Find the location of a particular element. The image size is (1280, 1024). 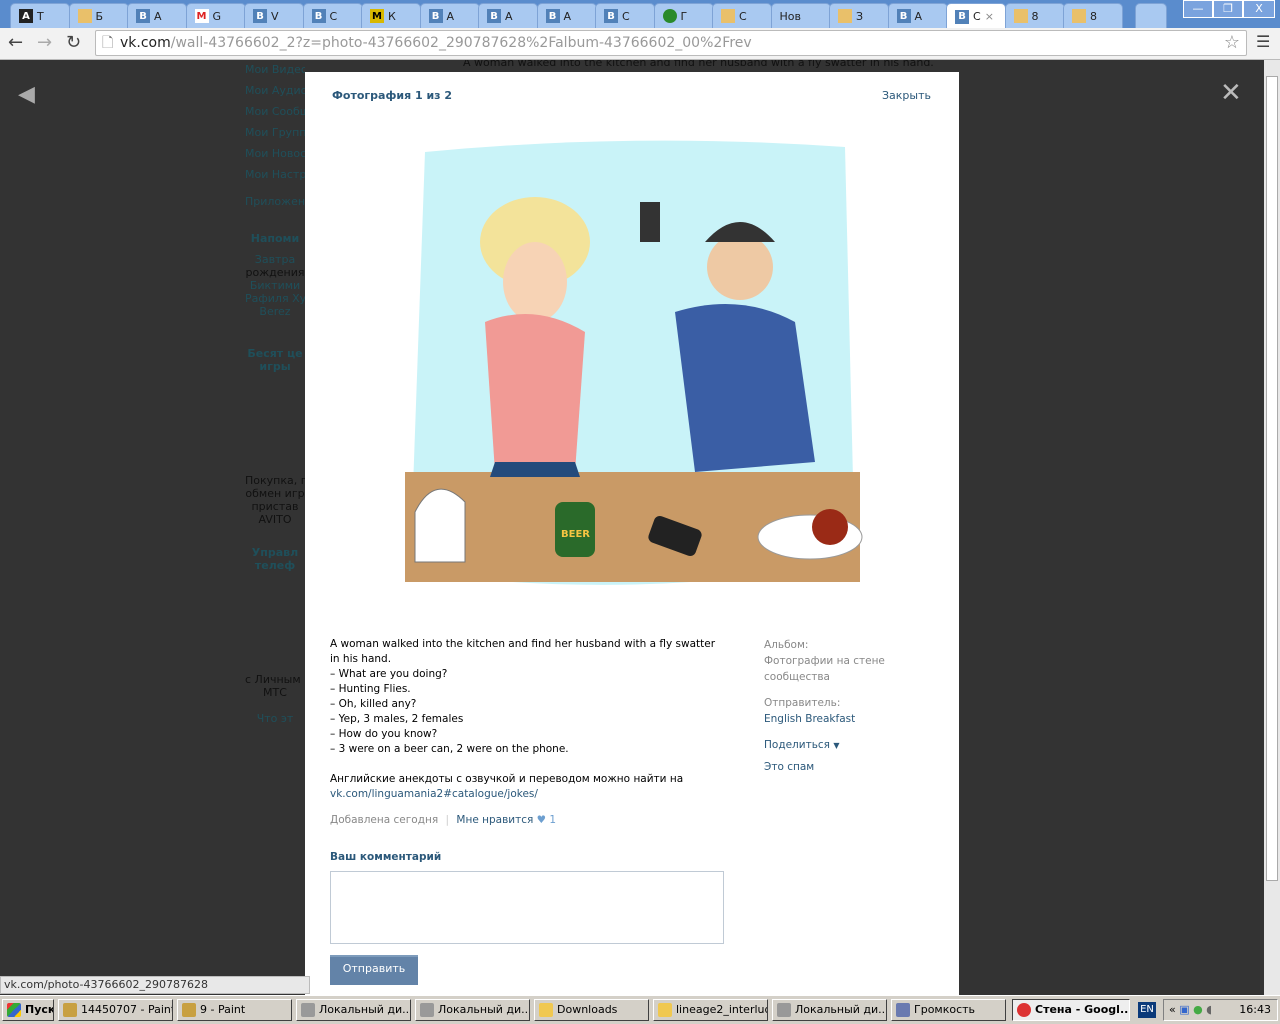

prev-photo-icon: ◀ is located at coordinates (26, 94).